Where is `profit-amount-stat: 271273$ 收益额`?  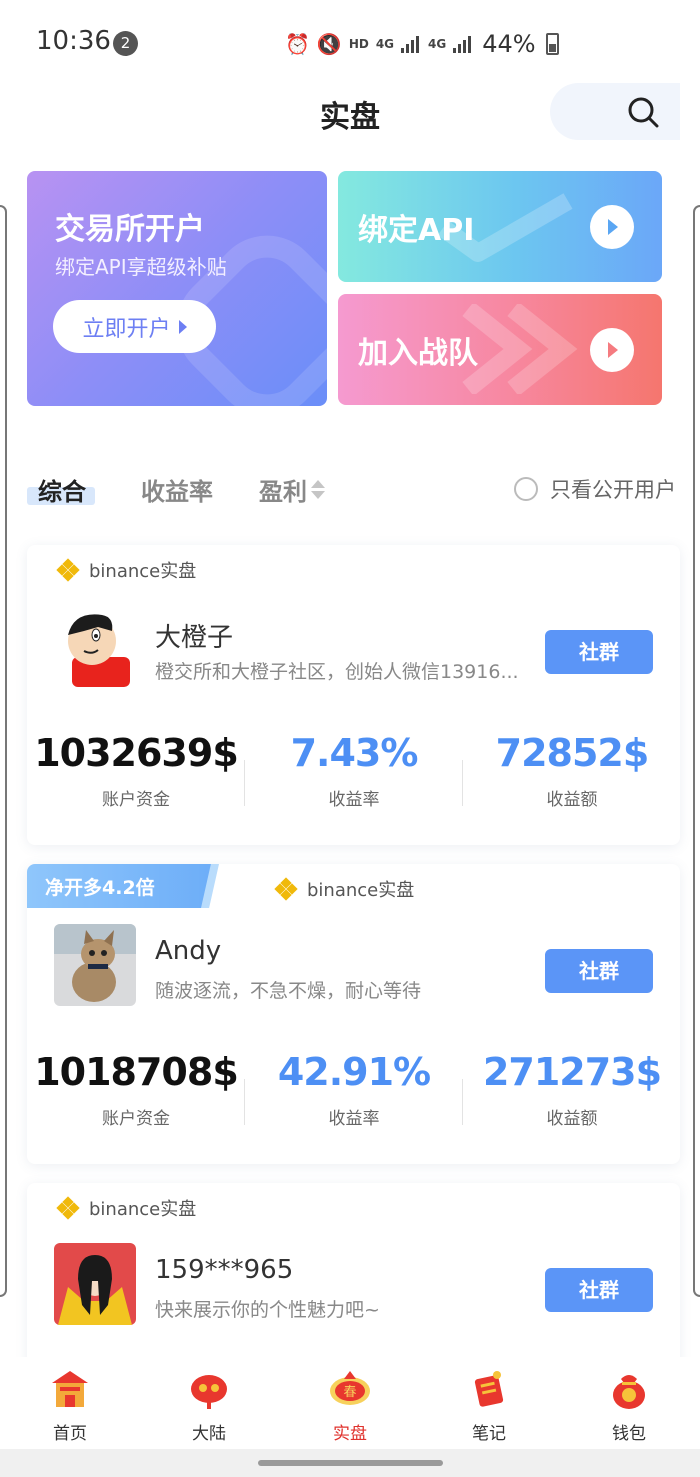 profit-amount-stat: 271273$ 收益额 is located at coordinates (571, 1089).